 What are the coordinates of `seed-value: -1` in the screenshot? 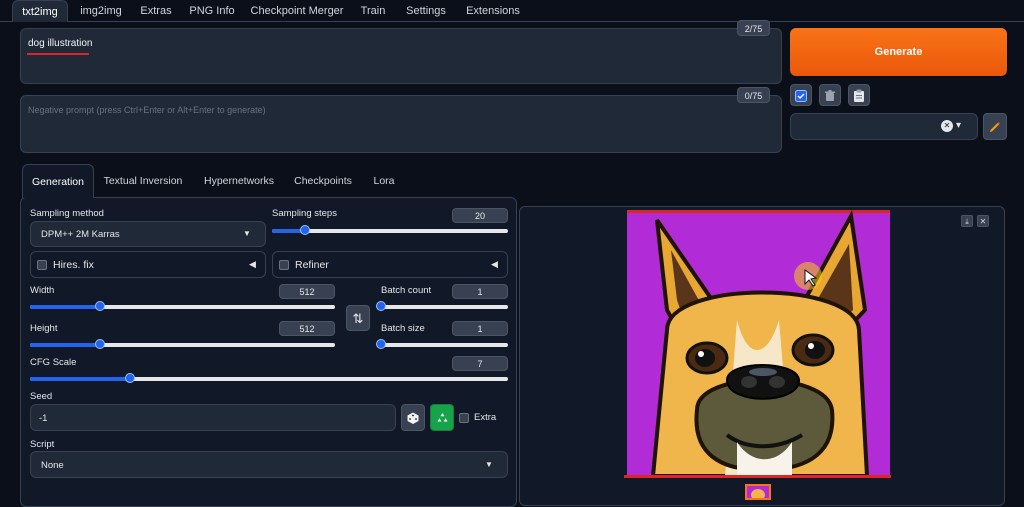 It's located at (43, 418).